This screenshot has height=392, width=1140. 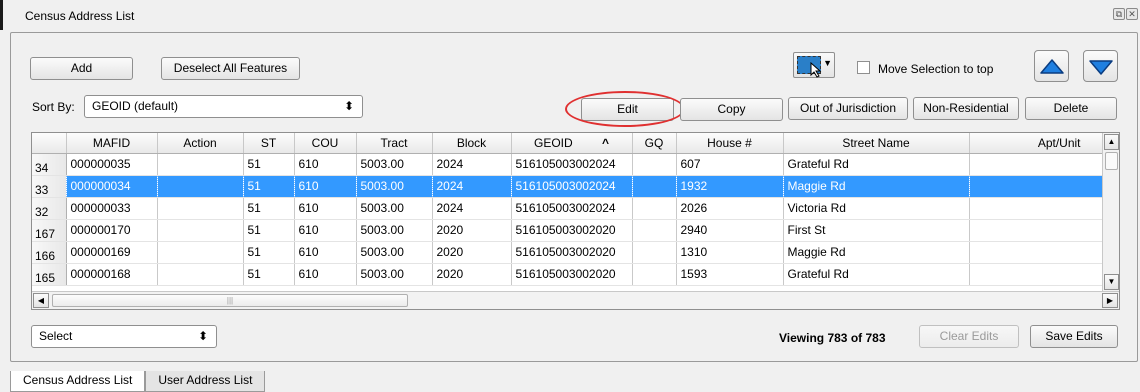 What do you see at coordinates (49, 164) in the screenshot?
I see `row-number: 34` at bounding box center [49, 164].